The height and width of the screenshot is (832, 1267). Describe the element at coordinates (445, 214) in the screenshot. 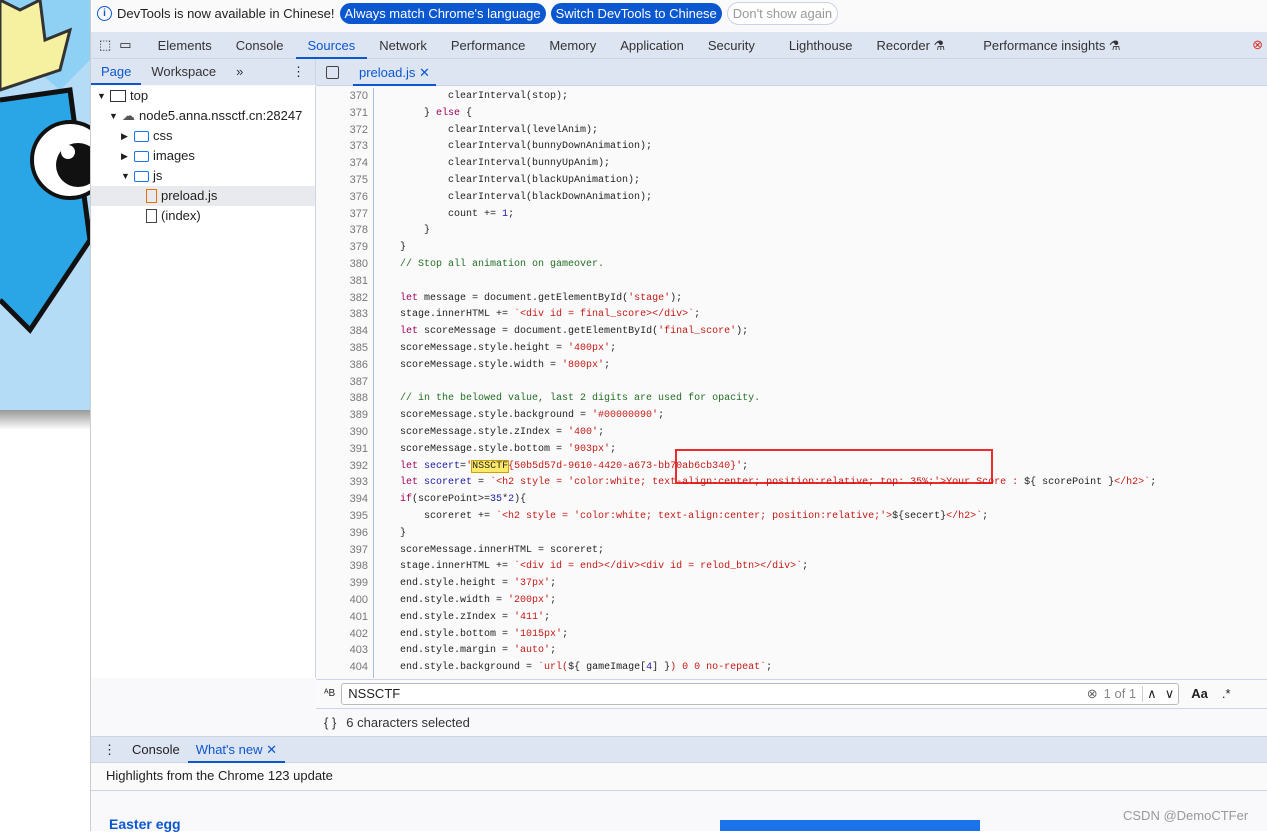

I see `code-line: count += 1;` at that location.